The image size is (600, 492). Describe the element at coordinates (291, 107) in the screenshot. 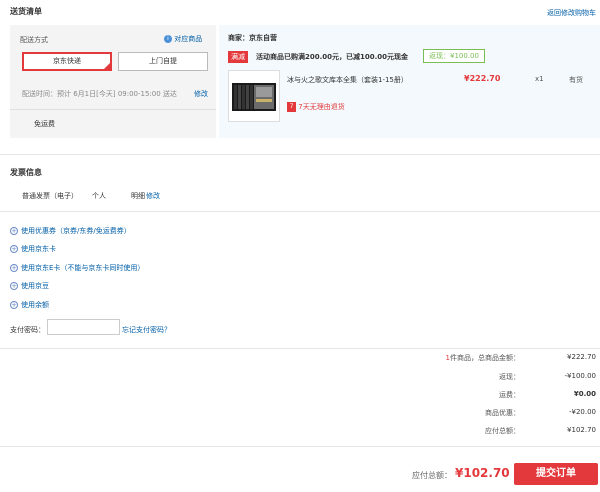

I see `return-badge-icon: 7` at that location.